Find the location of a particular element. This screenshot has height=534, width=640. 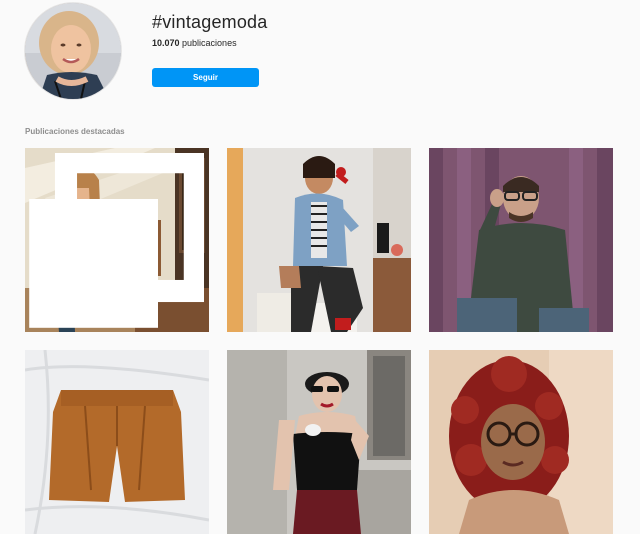

post-count: 10.070 publicaciones is located at coordinates (194, 43).